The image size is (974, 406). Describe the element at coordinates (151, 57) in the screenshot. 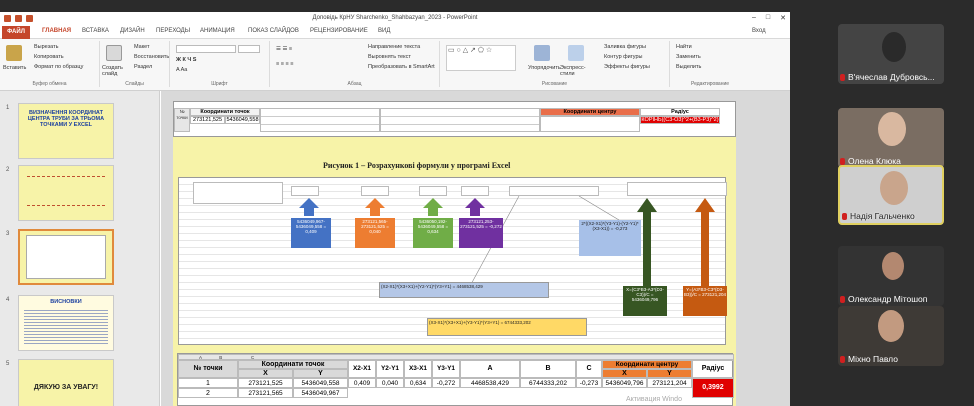

I see `reset-button: Восстановить` at that location.